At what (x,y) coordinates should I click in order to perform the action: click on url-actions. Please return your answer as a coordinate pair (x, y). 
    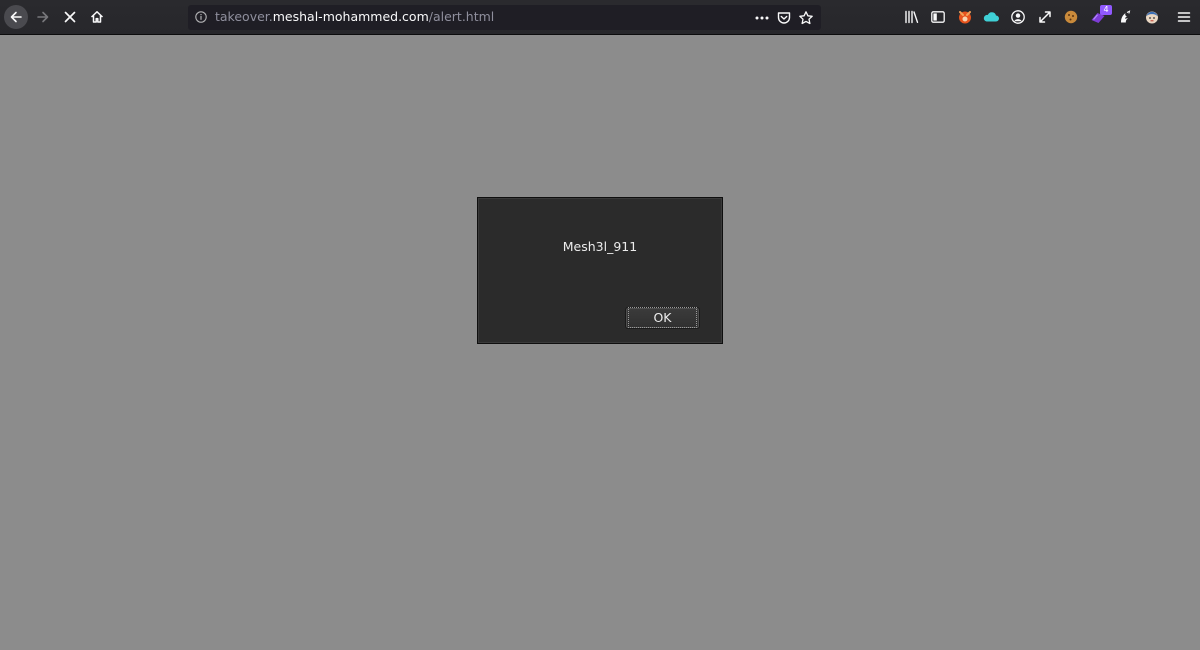
    Looking at the image, I should click on (784, 17).